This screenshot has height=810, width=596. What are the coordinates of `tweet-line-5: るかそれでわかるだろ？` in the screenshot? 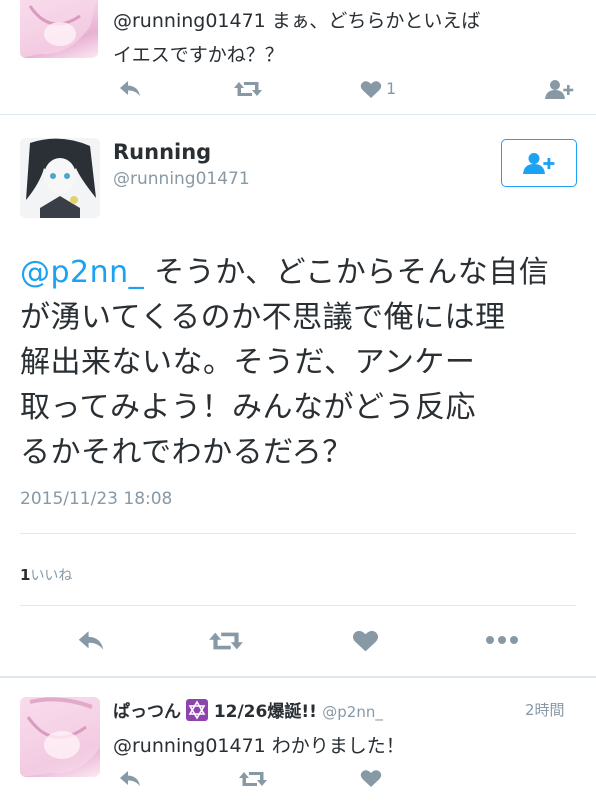 It's located at (186, 452).